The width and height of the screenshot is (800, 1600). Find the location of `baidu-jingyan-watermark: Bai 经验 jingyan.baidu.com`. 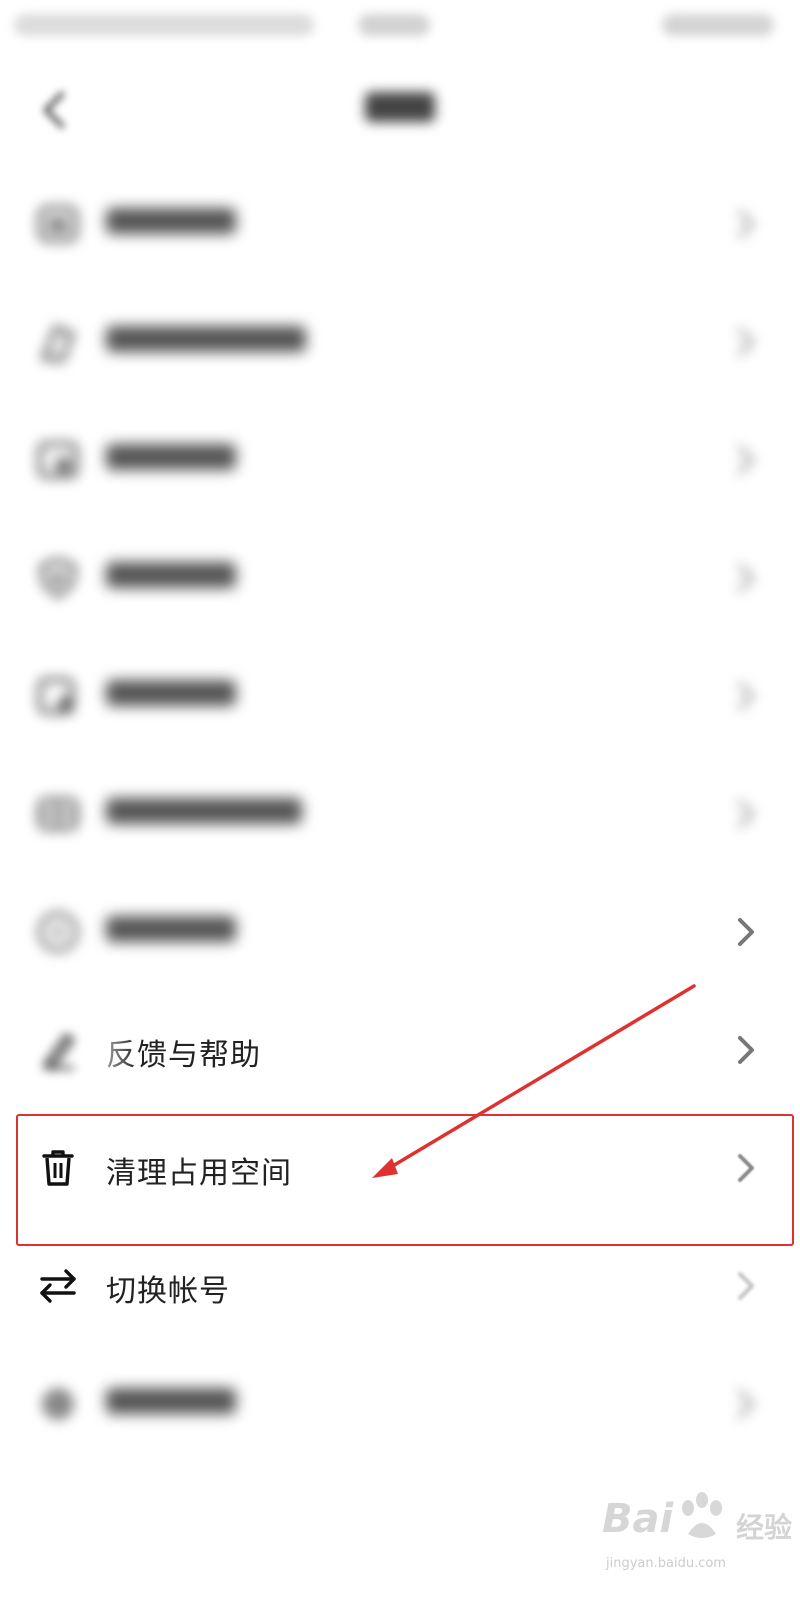

baidu-jingyan-watermark: Bai 经验 jingyan.baidu.com is located at coordinates (697, 1533).